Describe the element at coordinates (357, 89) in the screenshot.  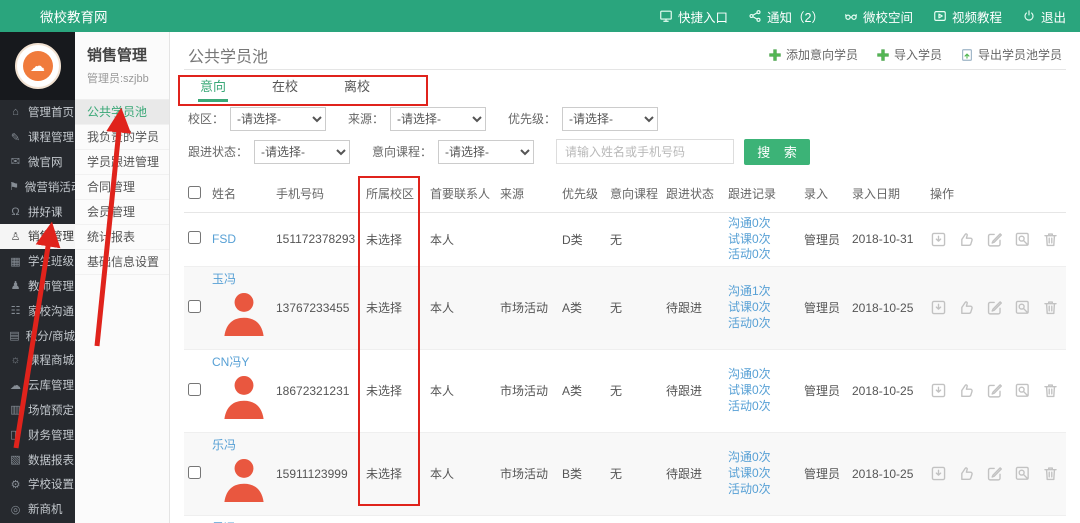
I see `tab-2: 离校` at that location.